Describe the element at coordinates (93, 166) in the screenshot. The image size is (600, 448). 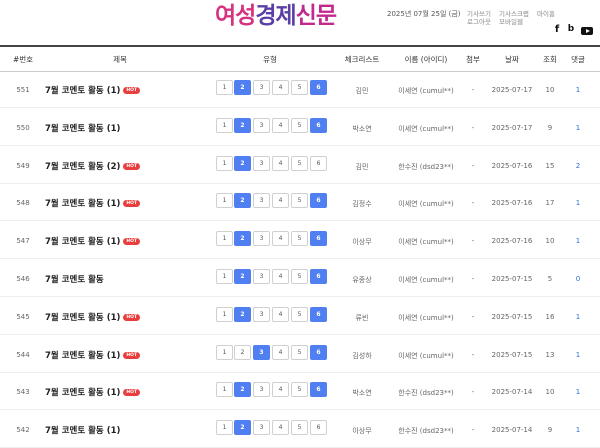
I see `post-title-link: 7월 코멘토 활동 (2) HOT` at that location.